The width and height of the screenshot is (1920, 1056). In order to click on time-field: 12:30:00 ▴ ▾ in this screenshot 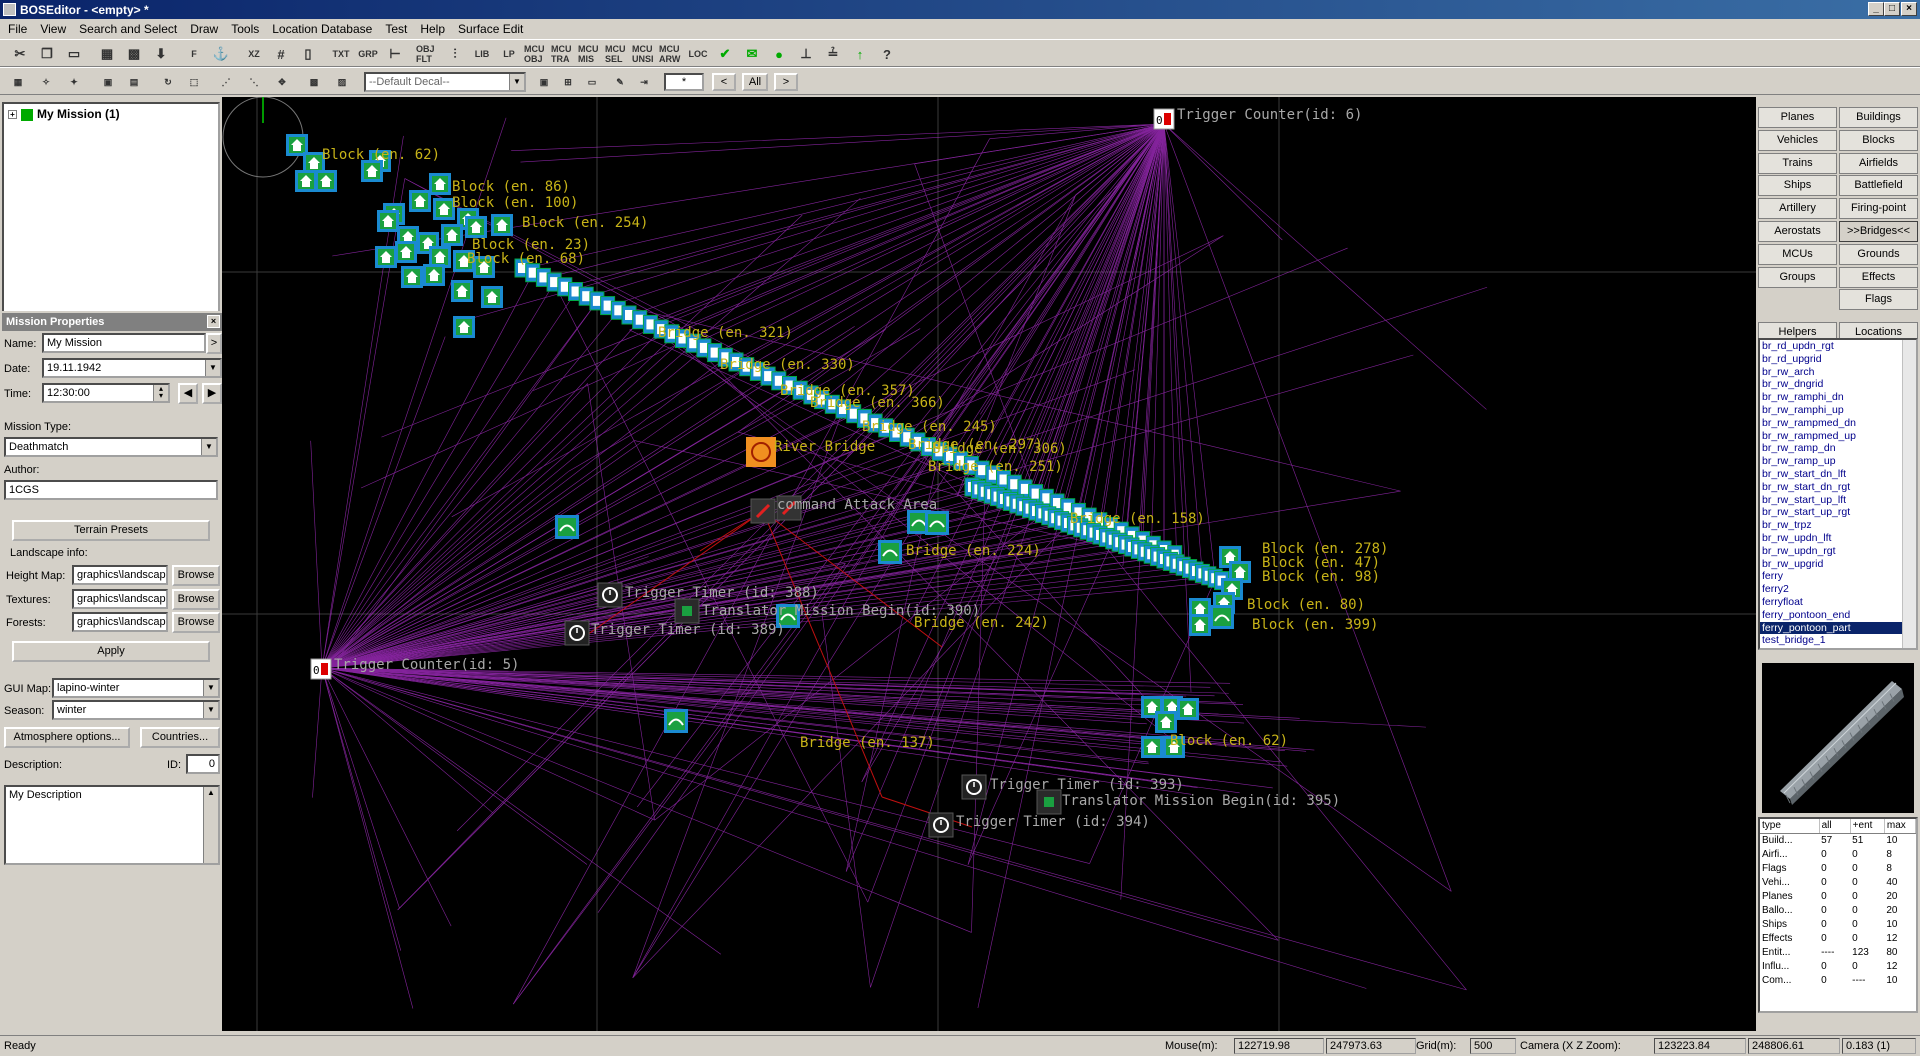, I will do `click(106, 393)`.